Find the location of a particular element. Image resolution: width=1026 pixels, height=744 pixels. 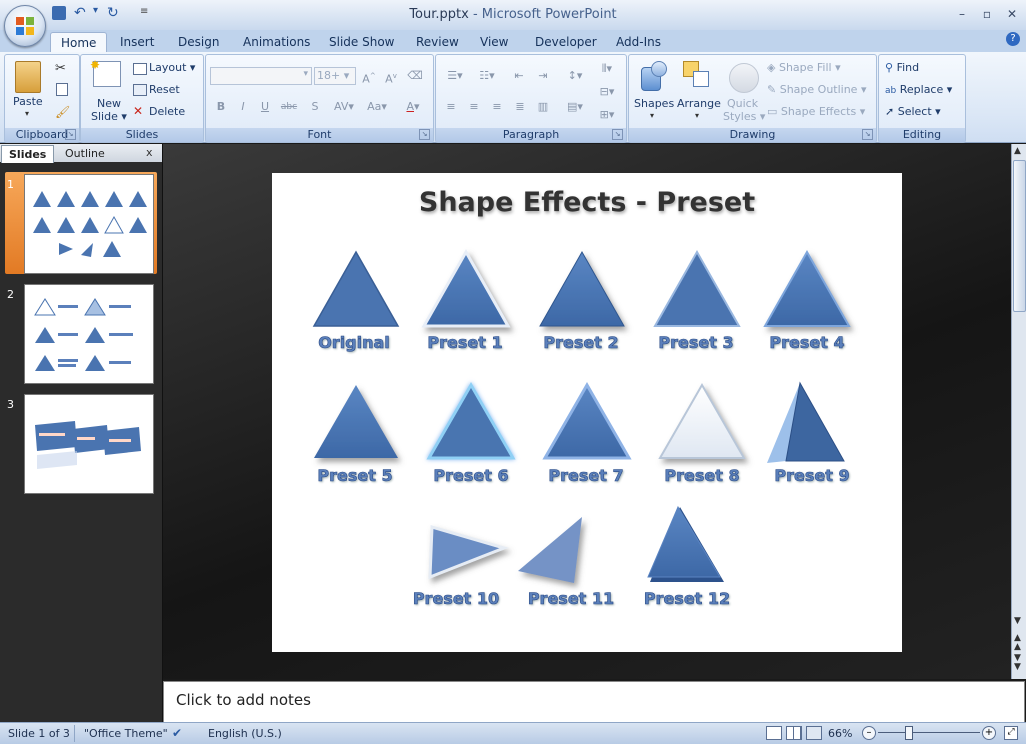

zoom-slider-thumb is located at coordinates (909, 733).